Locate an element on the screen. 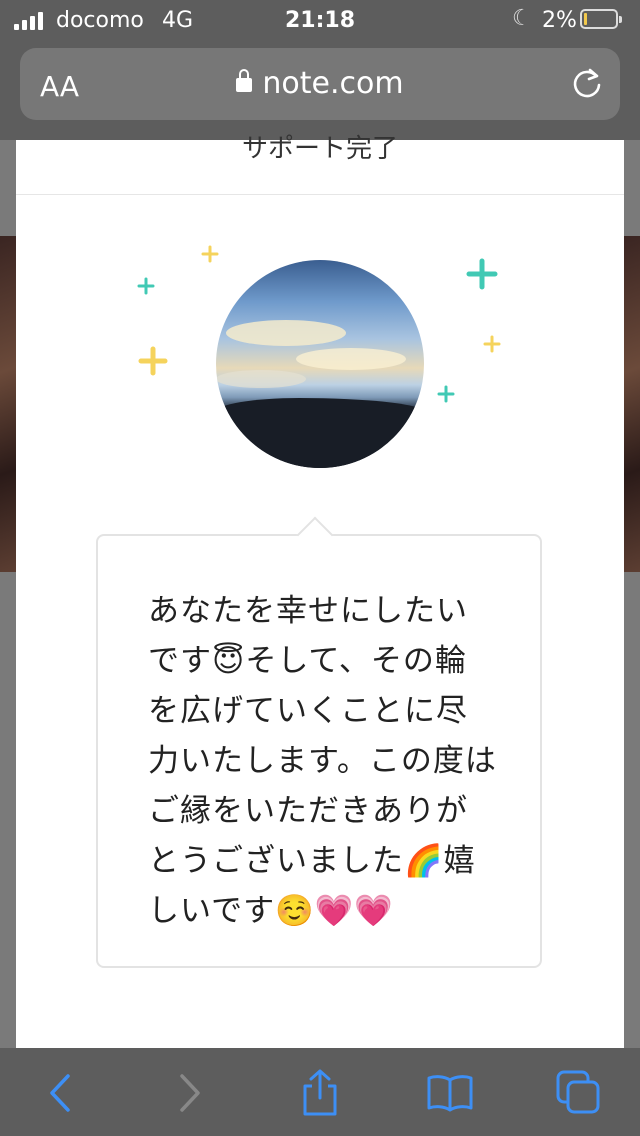 This screenshot has width=640, height=1136. browser-header: AA note.com is located at coordinates (320, 90).